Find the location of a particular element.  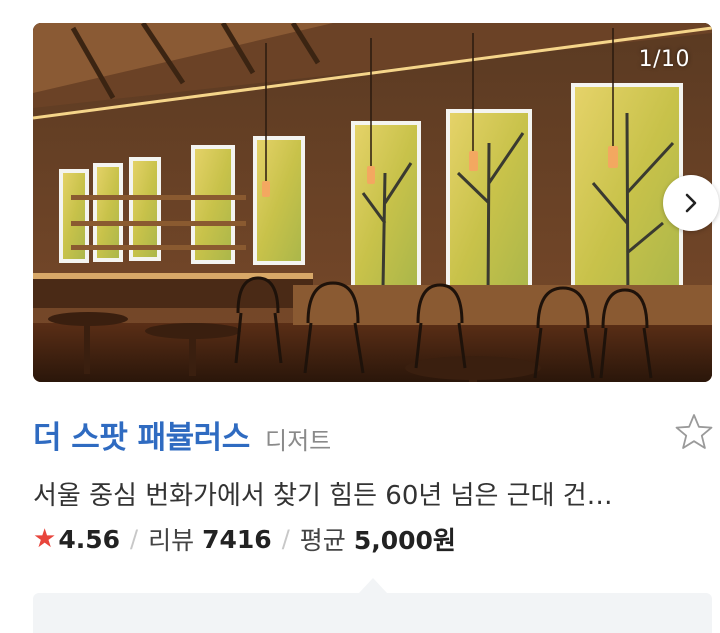

detail-panel is located at coordinates (372, 613).